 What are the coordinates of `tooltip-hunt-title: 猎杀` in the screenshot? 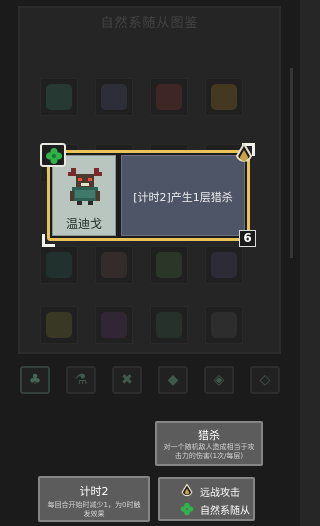 It's located at (209, 435).